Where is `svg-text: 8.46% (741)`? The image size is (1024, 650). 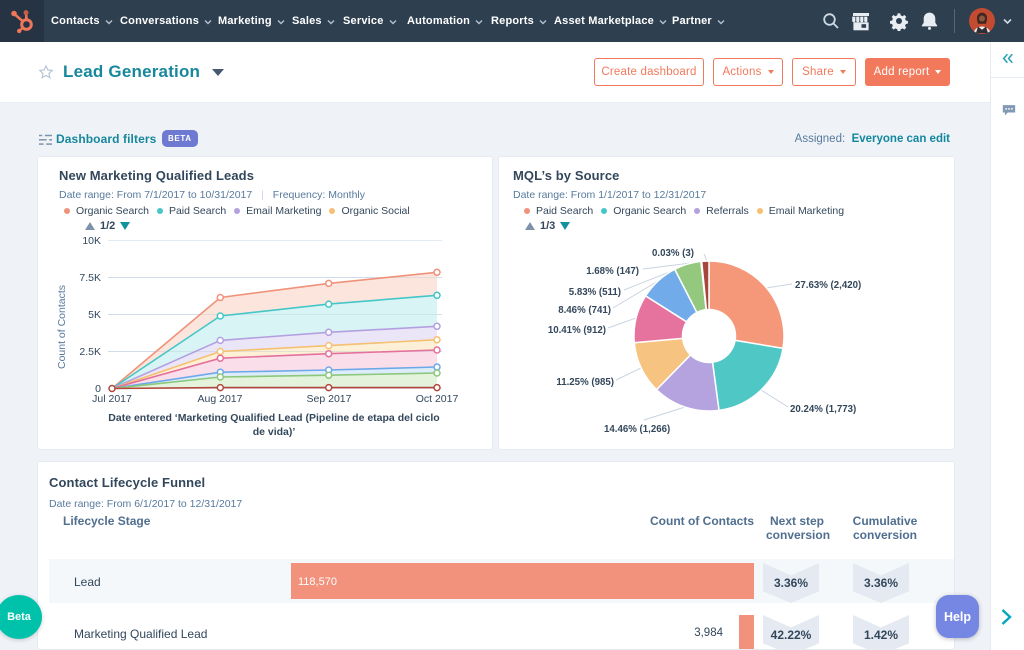
svg-text: 8.46% (741) is located at coordinates (584, 310).